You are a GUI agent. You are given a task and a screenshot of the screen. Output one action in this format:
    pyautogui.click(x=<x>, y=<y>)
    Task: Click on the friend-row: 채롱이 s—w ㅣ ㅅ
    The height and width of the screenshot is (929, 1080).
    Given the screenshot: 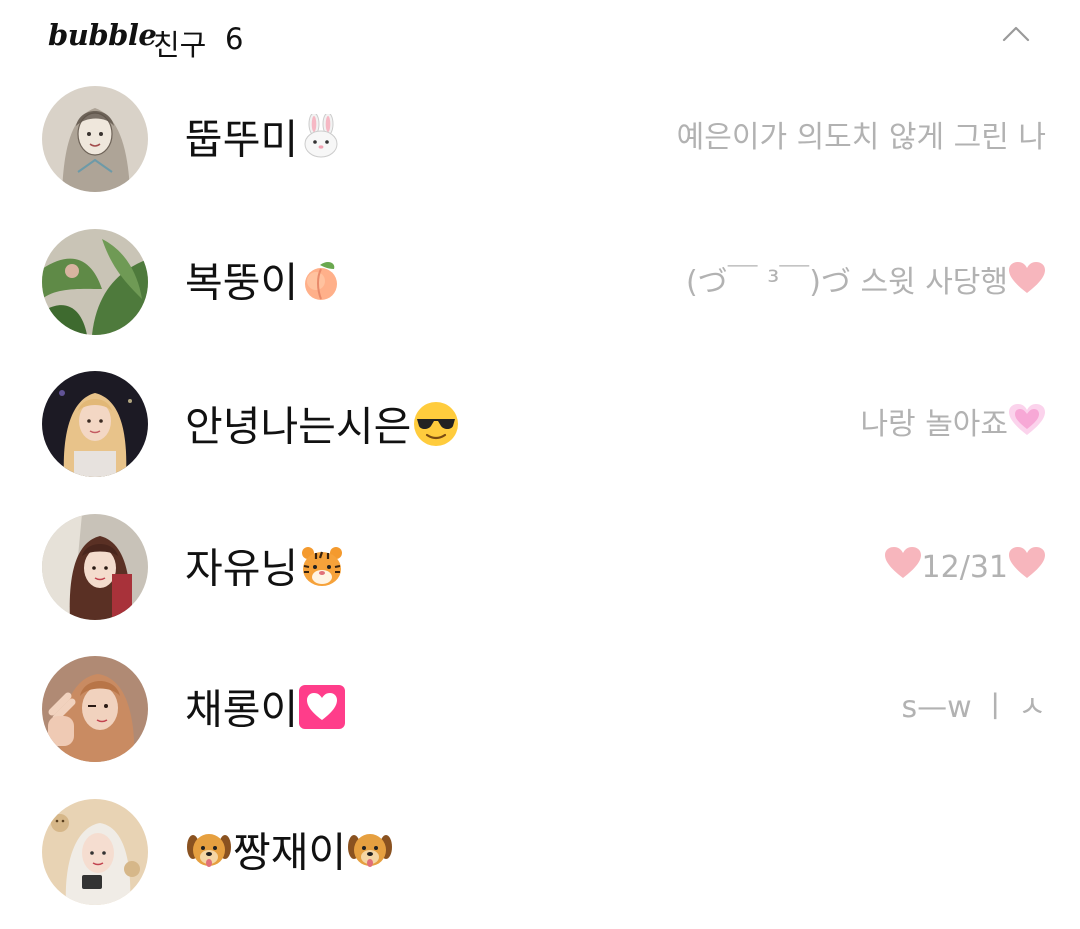 What is the action you would take?
    pyautogui.click(x=540, y=709)
    